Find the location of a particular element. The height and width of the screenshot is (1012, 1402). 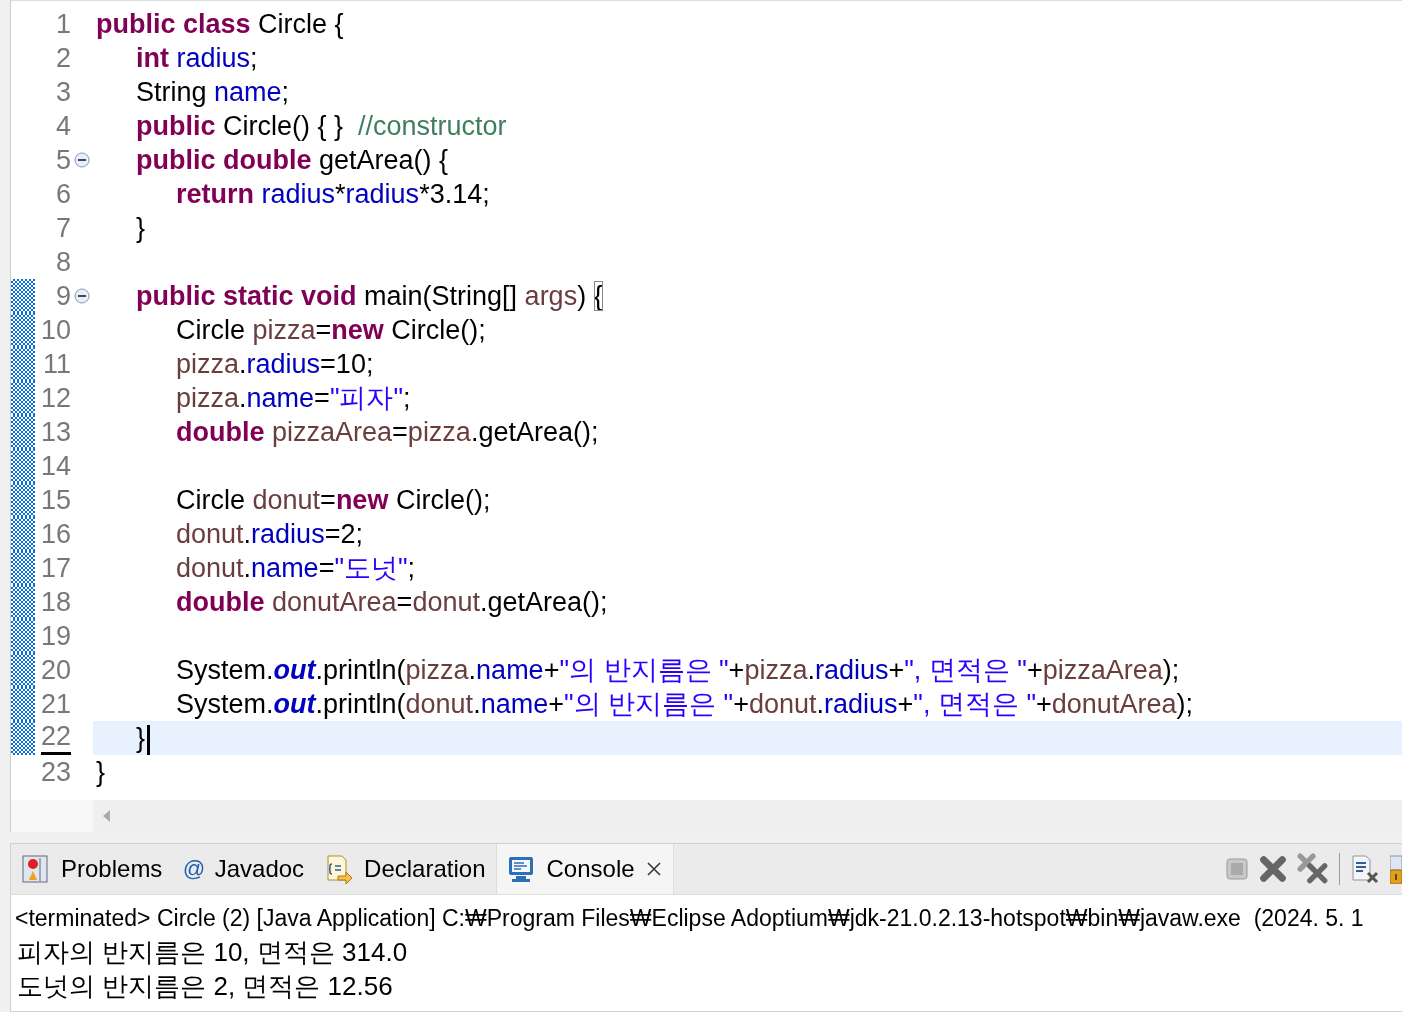

code-line: System.out.println(donut.name+"의 반지름은 "+donut.radius+", 면적은 "+donutArea); is located at coordinates (684, 704).